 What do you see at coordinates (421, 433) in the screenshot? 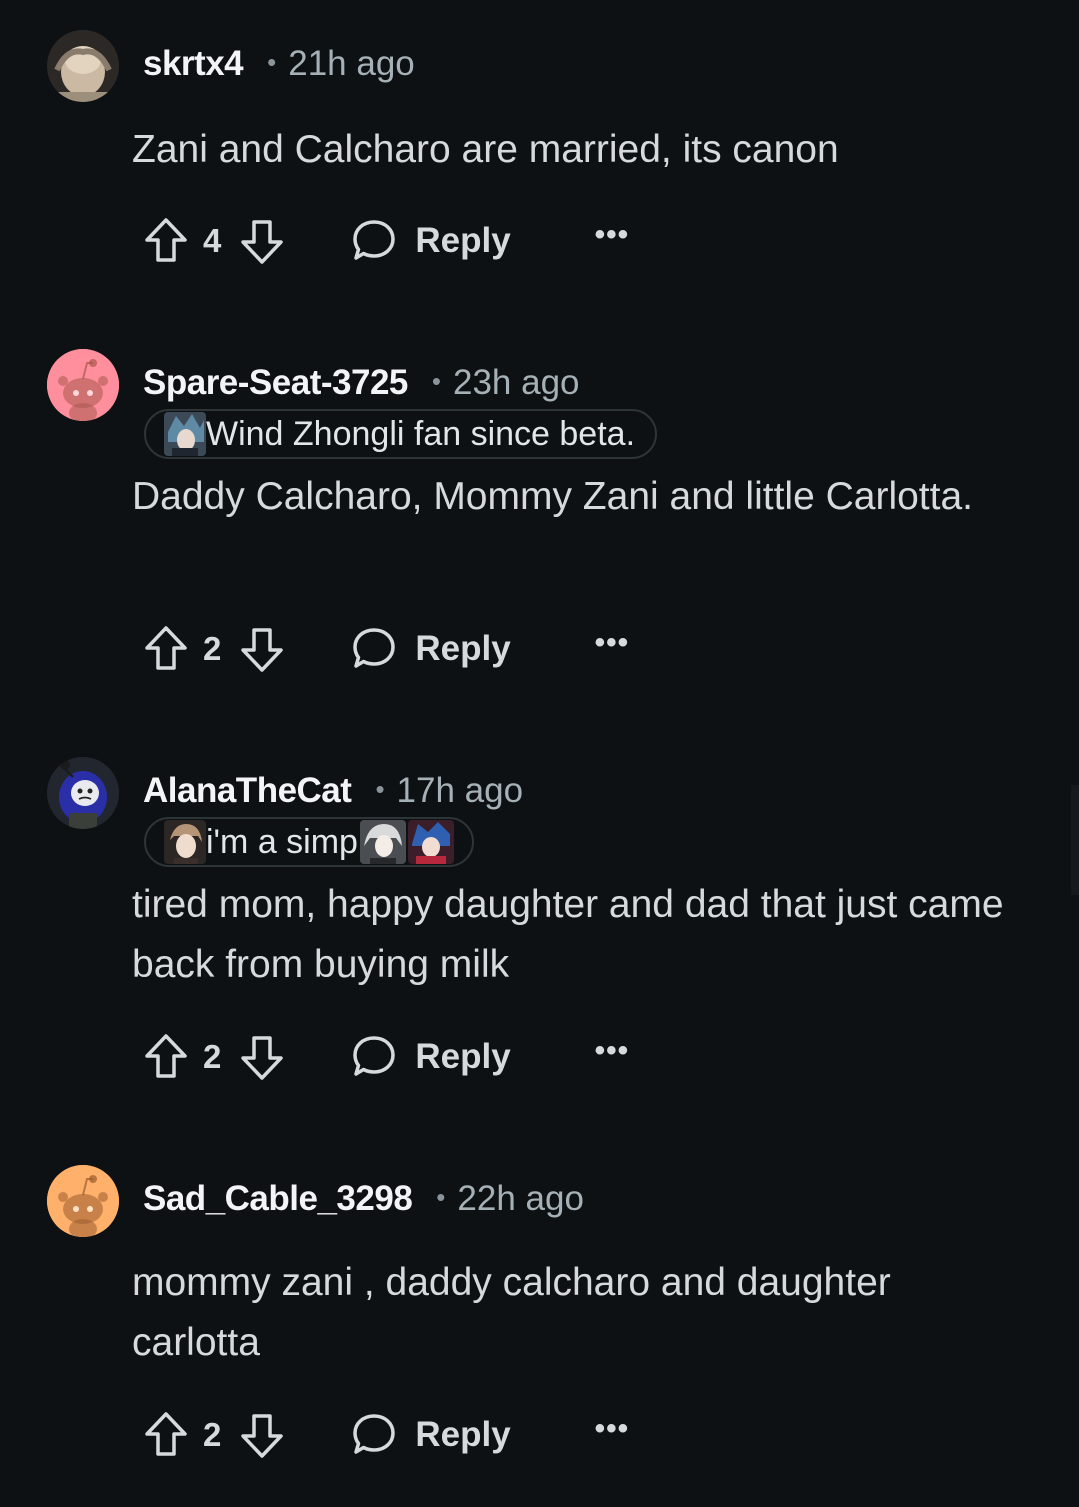
I see `flair-text: Wind Zhongli fan since beta.` at bounding box center [421, 433].